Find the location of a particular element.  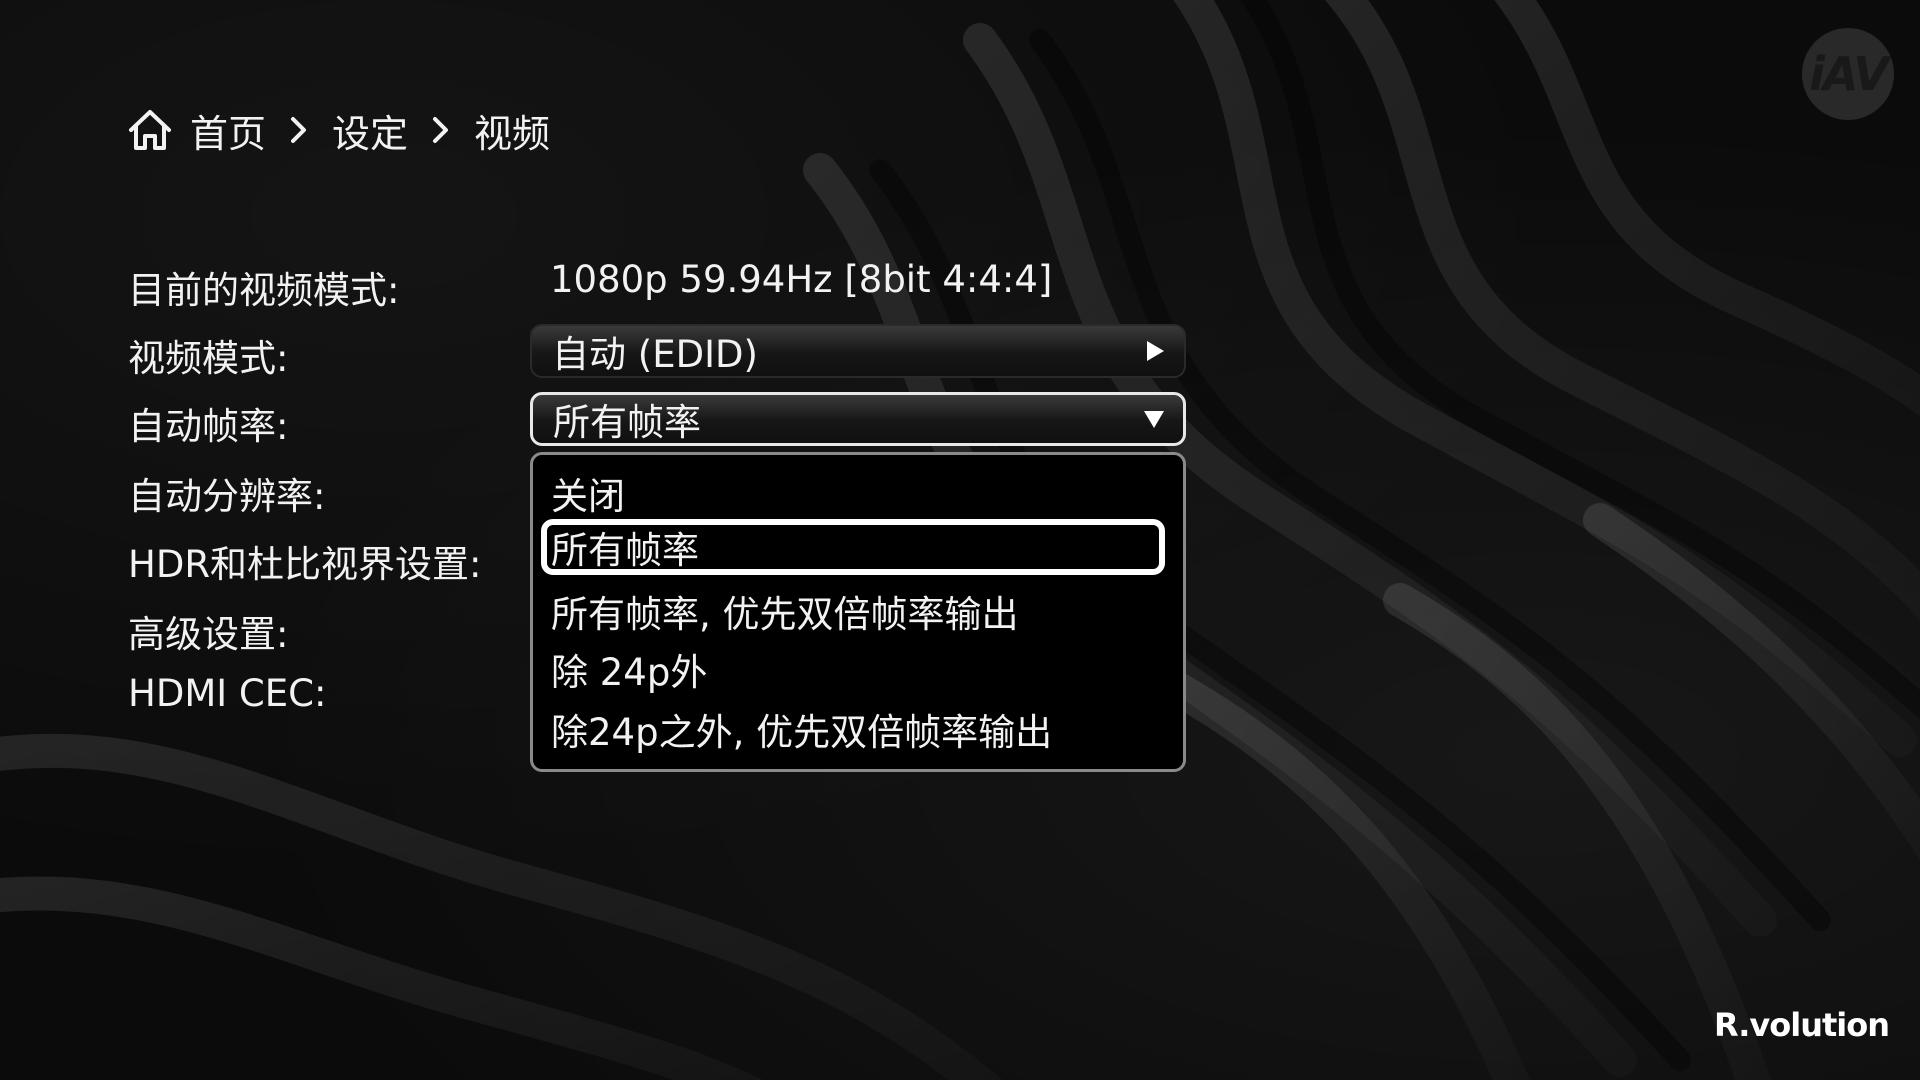

video-mode-select: 自动 (EDID) is located at coordinates (858, 351).